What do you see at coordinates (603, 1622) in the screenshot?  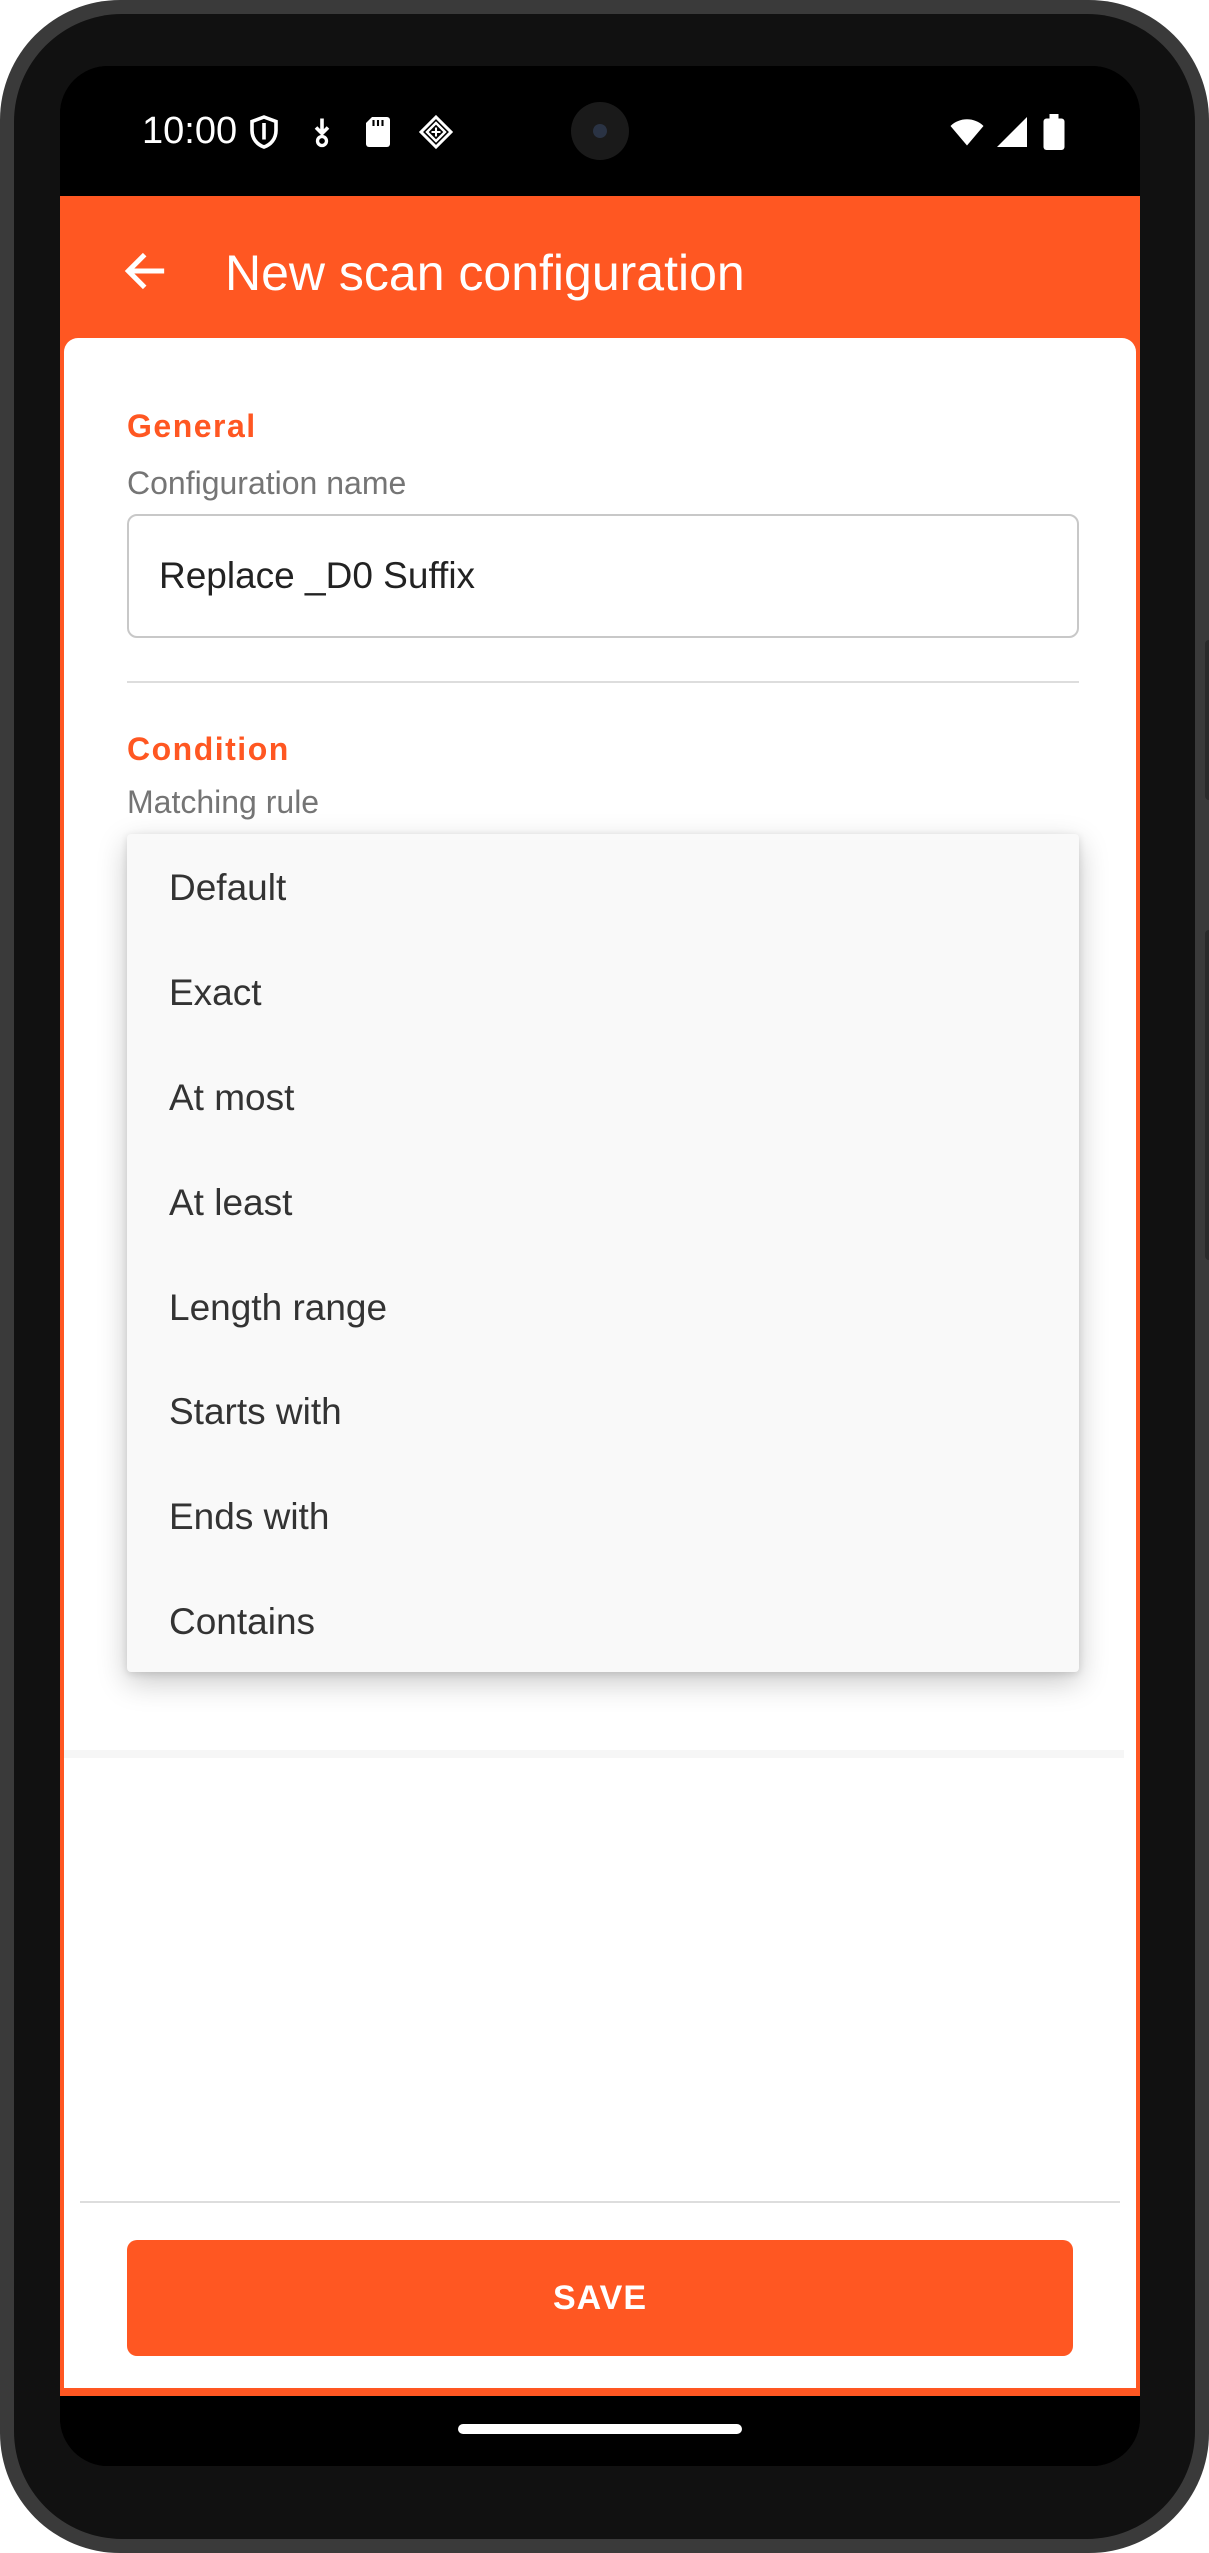 I see `dropdown-option-contains: Contains` at bounding box center [603, 1622].